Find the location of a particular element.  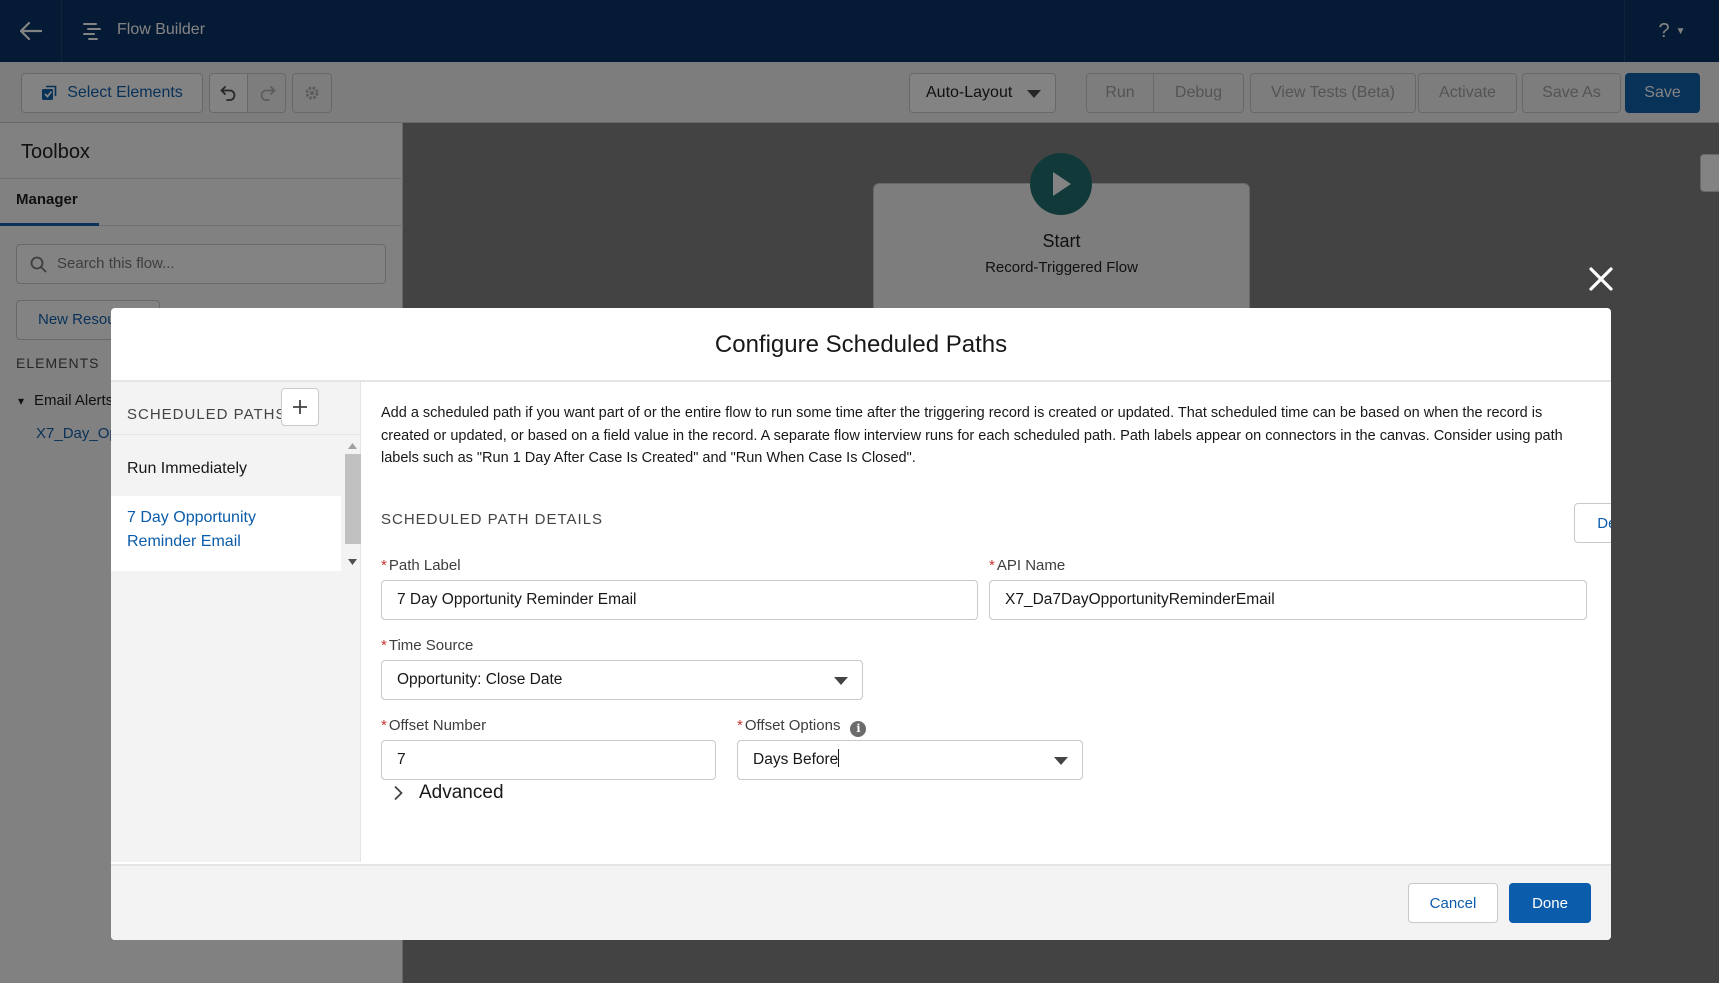

path-item-7-day-reminder: 7 Day Opportunity Reminder Email is located at coordinates (227, 530).